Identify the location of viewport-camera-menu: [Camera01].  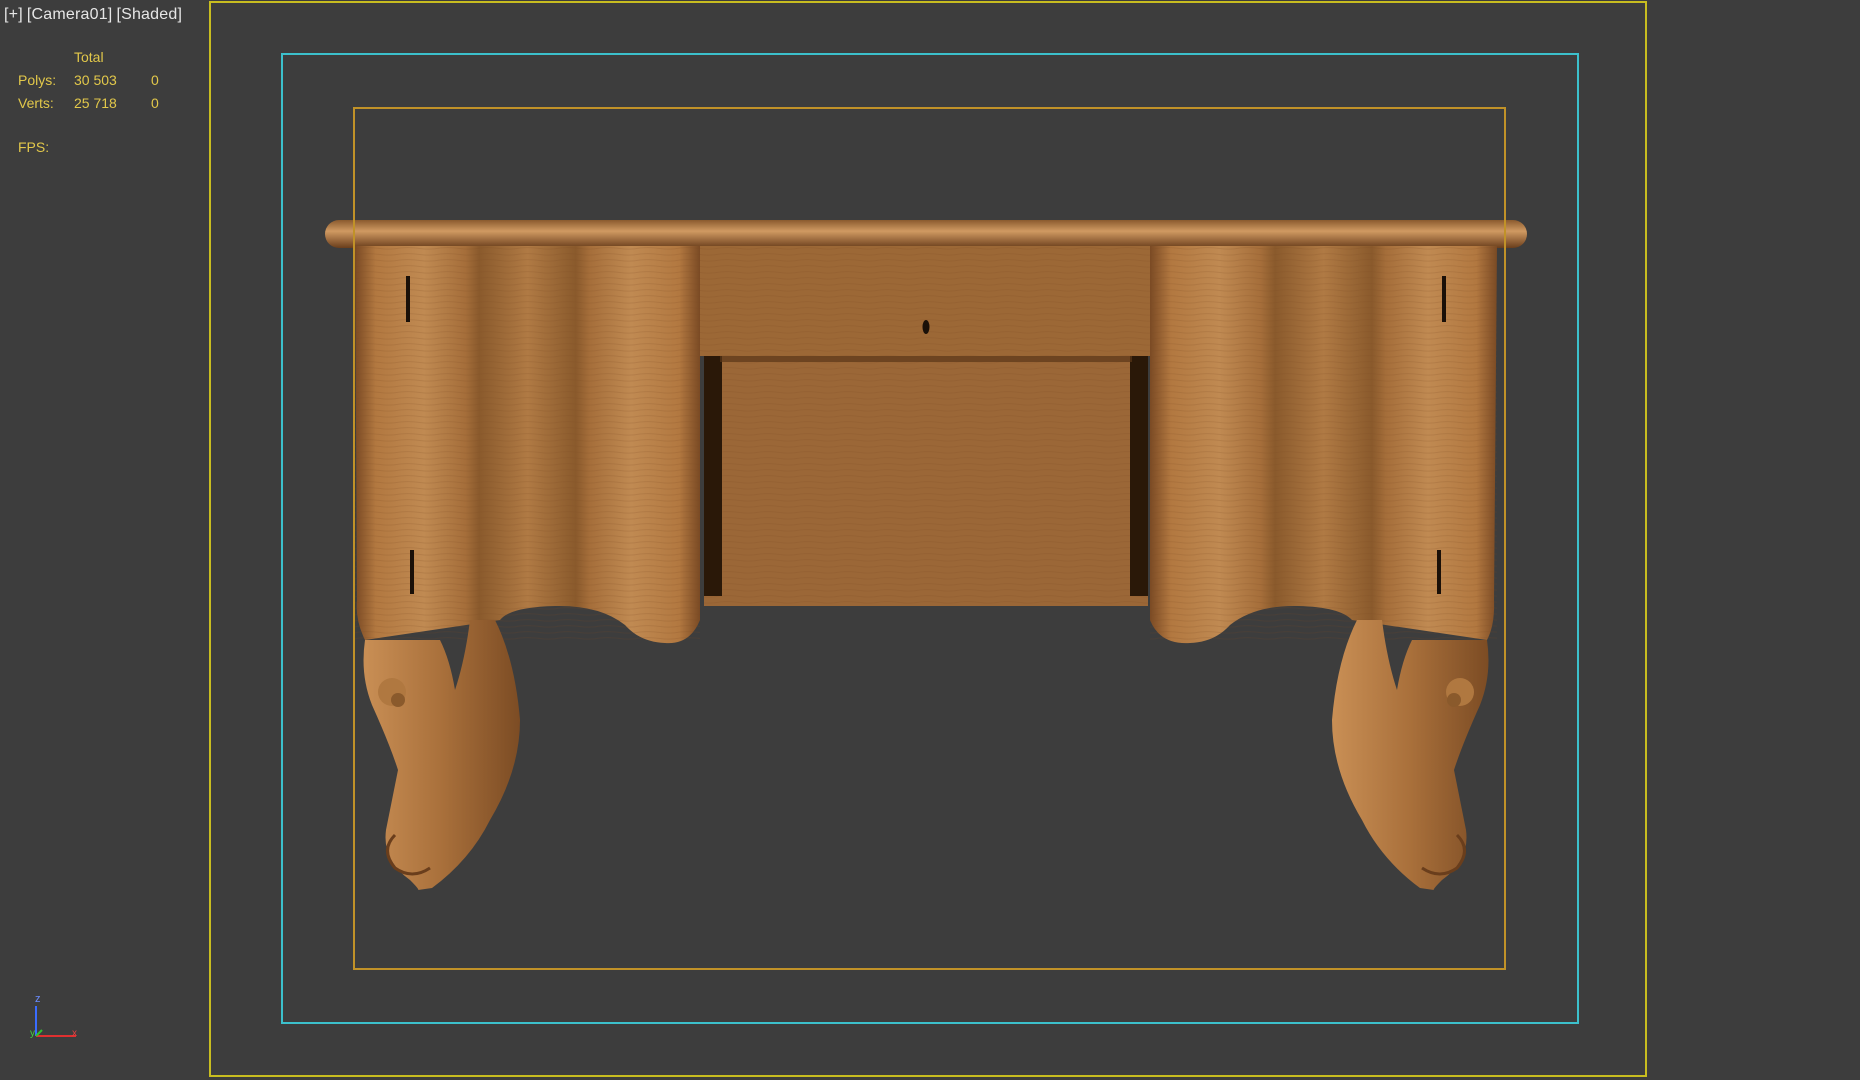
(70, 14).